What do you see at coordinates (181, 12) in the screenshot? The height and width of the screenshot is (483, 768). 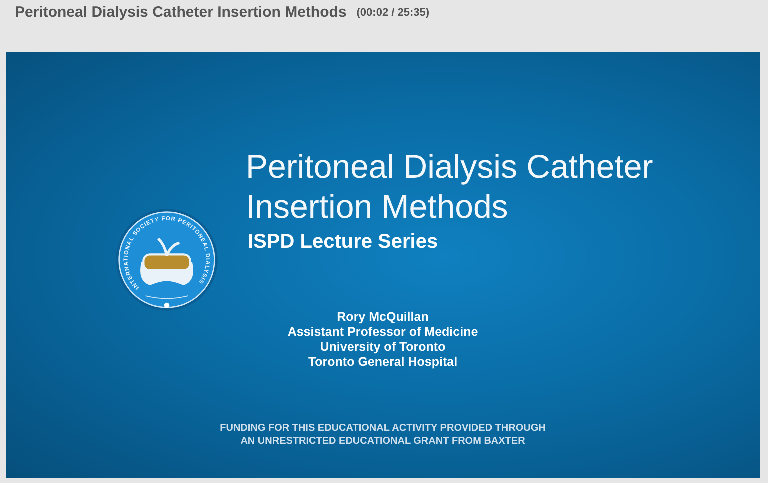 I see `video-title: Peritoneal Dialysis Catheter Insertion Methods` at bounding box center [181, 12].